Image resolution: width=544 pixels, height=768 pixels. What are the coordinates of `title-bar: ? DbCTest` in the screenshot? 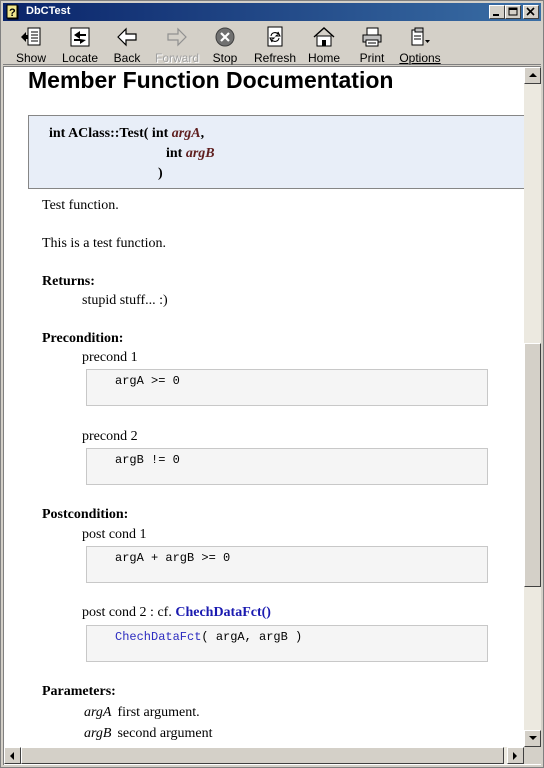 It's located at (272, 12).